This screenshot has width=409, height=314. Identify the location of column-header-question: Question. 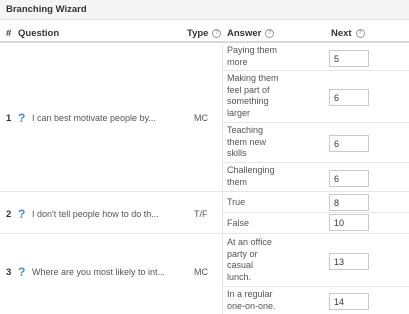
(39, 33).